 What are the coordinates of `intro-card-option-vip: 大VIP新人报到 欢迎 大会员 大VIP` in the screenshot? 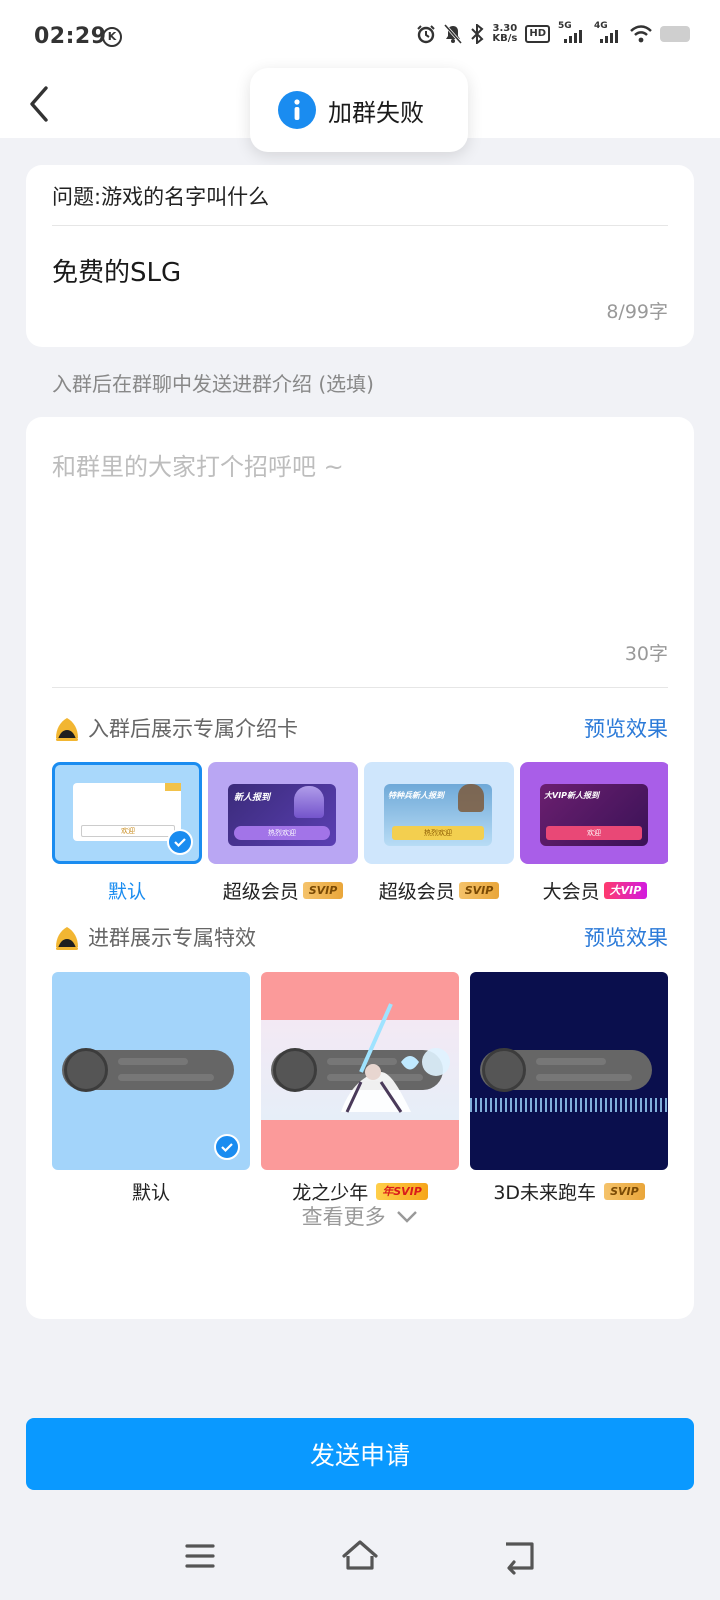 It's located at (594, 833).